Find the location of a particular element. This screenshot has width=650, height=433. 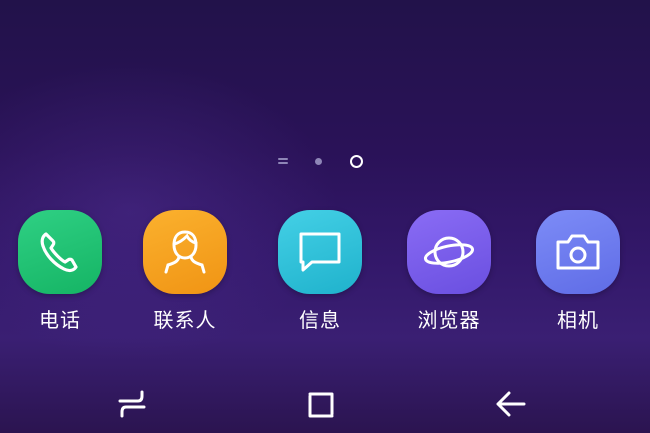

phone-handset-glyph is located at coordinates (59, 252).